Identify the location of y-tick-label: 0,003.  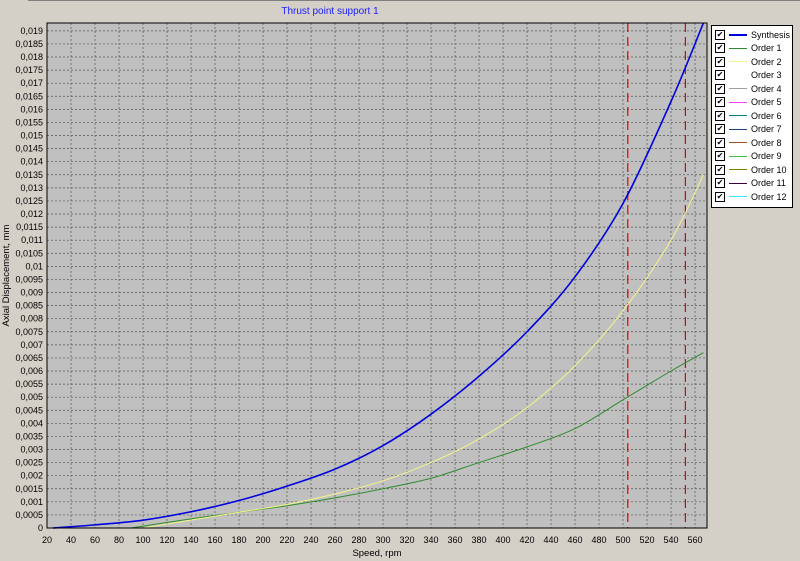
(31, 450).